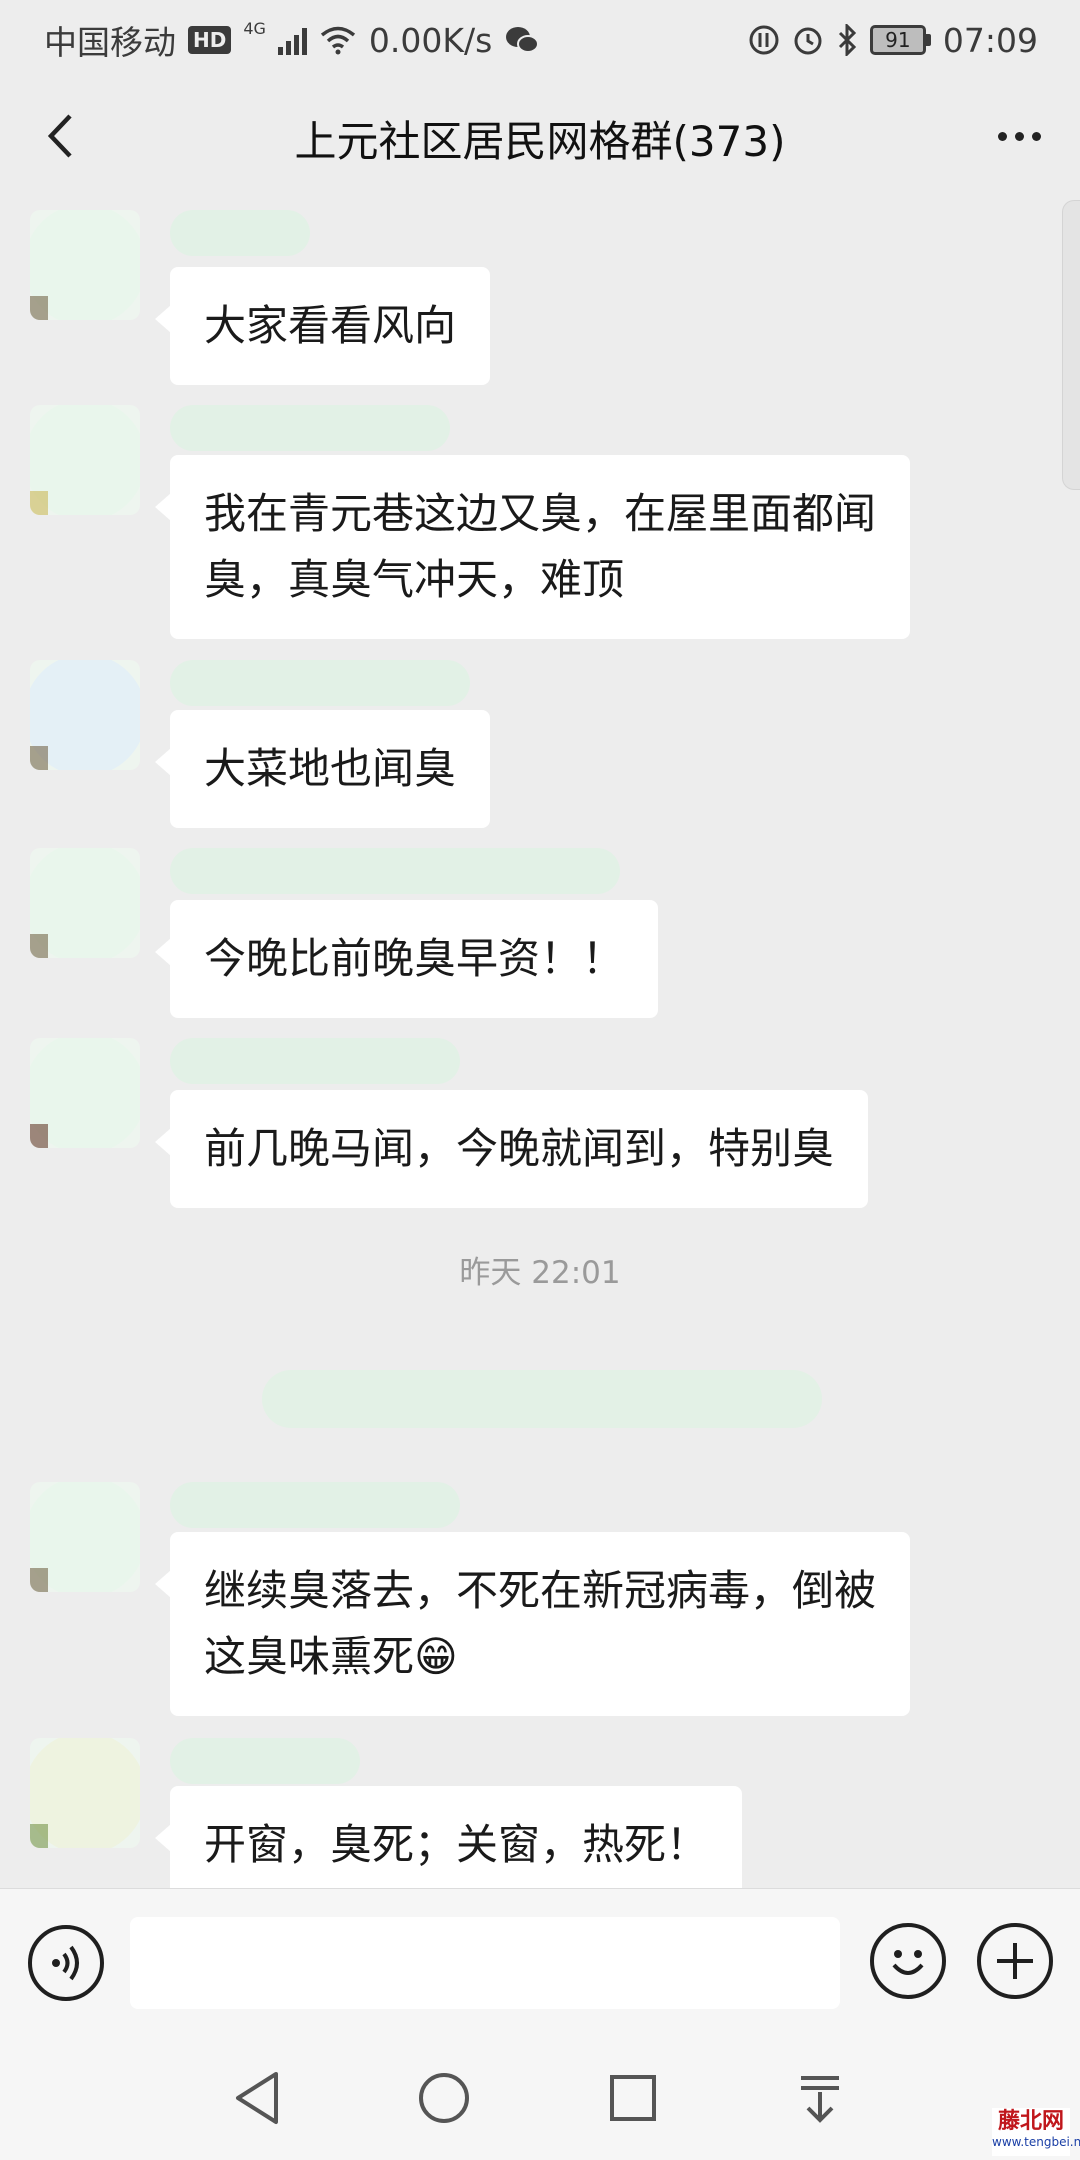 The image size is (1080, 2160). I want to click on voice-icon, so click(65, 1963).